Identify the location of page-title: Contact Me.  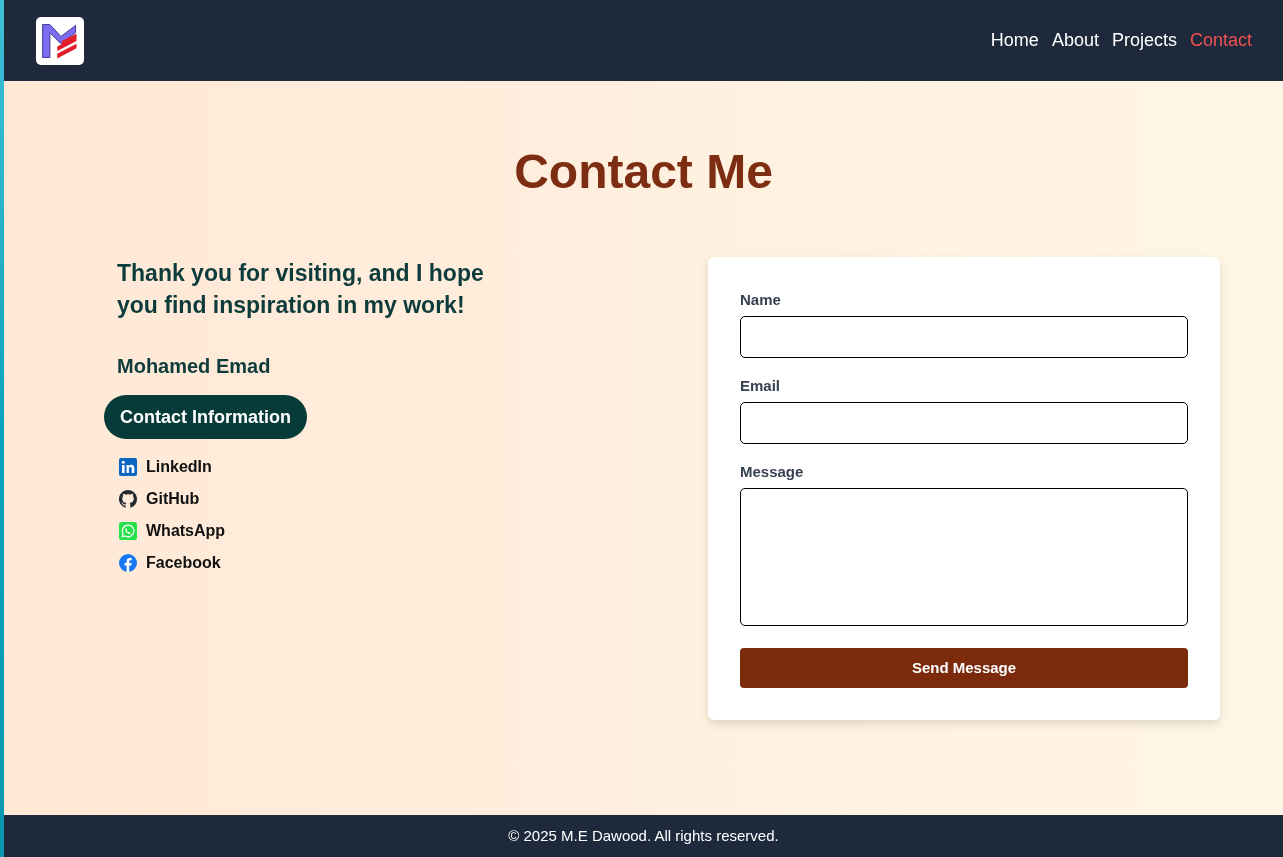
(643, 172).